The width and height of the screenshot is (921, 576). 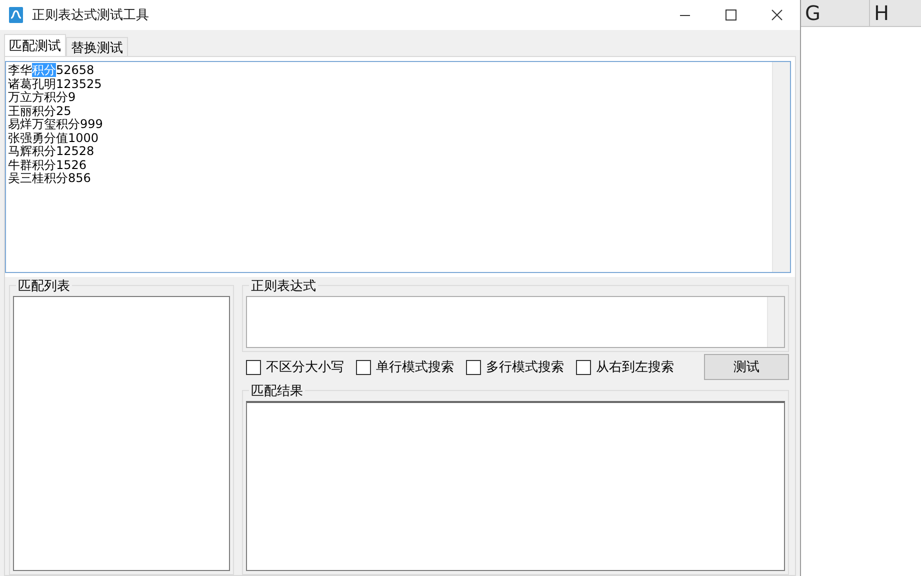 What do you see at coordinates (515, 322) in the screenshot?
I see `regex-input-field` at bounding box center [515, 322].